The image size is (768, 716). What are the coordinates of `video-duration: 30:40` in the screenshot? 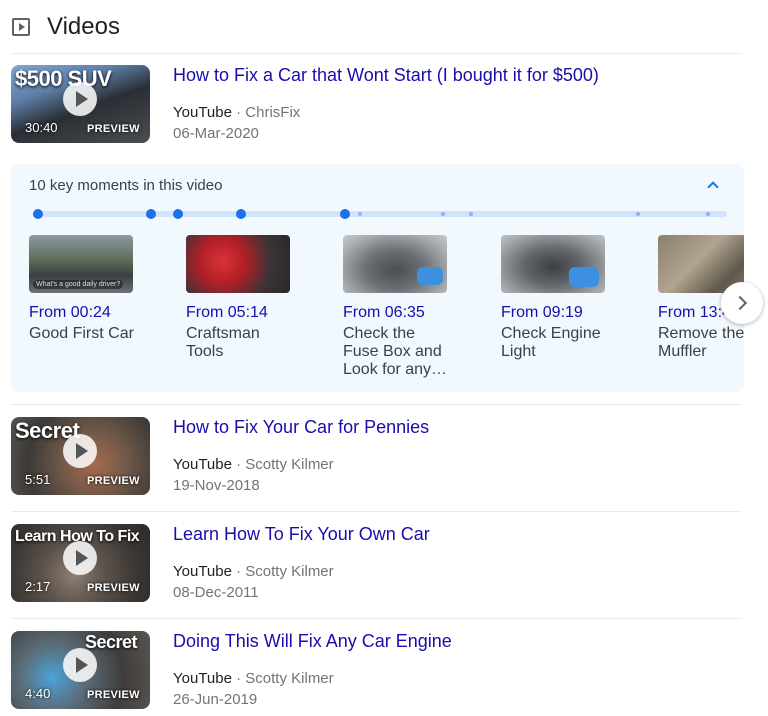 It's located at (41, 127).